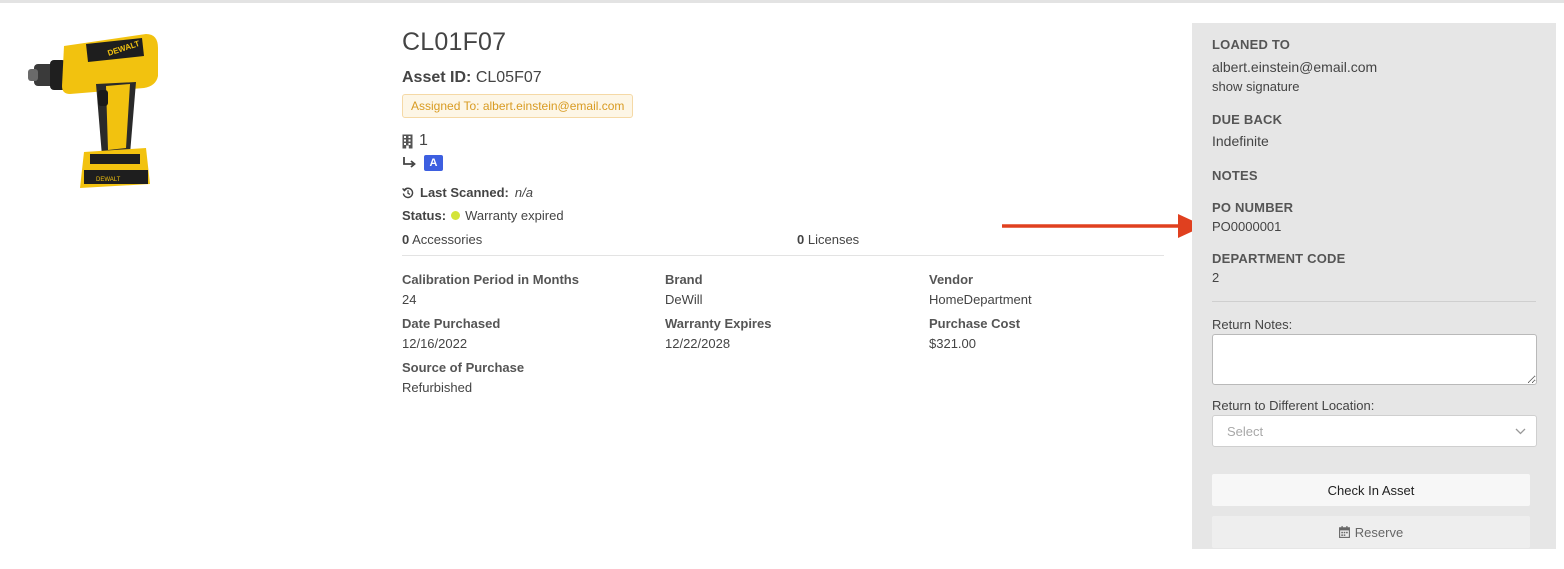  Describe the element at coordinates (783, 163) in the screenshot. I see `location-row: A` at that location.